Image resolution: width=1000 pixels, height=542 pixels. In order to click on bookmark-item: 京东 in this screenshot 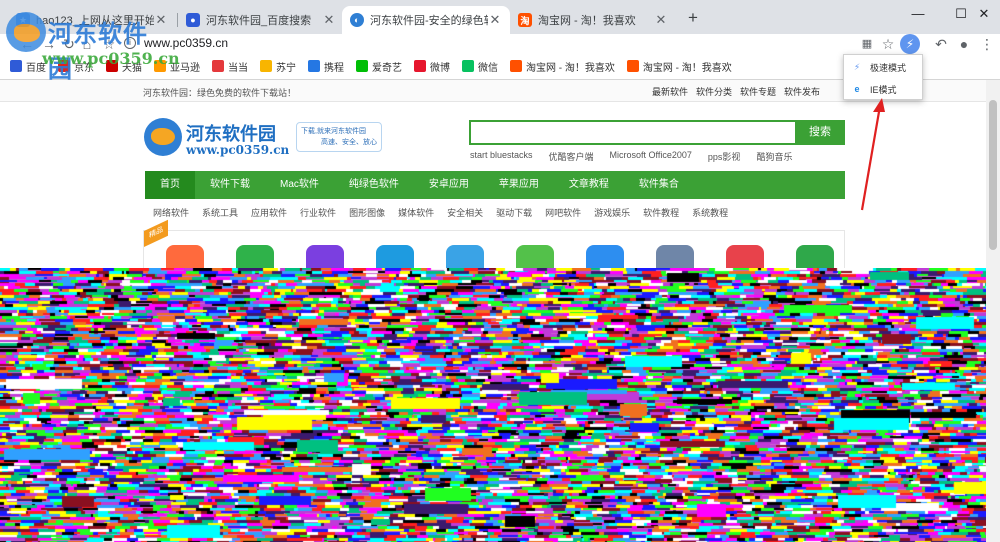, I will do `click(76, 66)`.